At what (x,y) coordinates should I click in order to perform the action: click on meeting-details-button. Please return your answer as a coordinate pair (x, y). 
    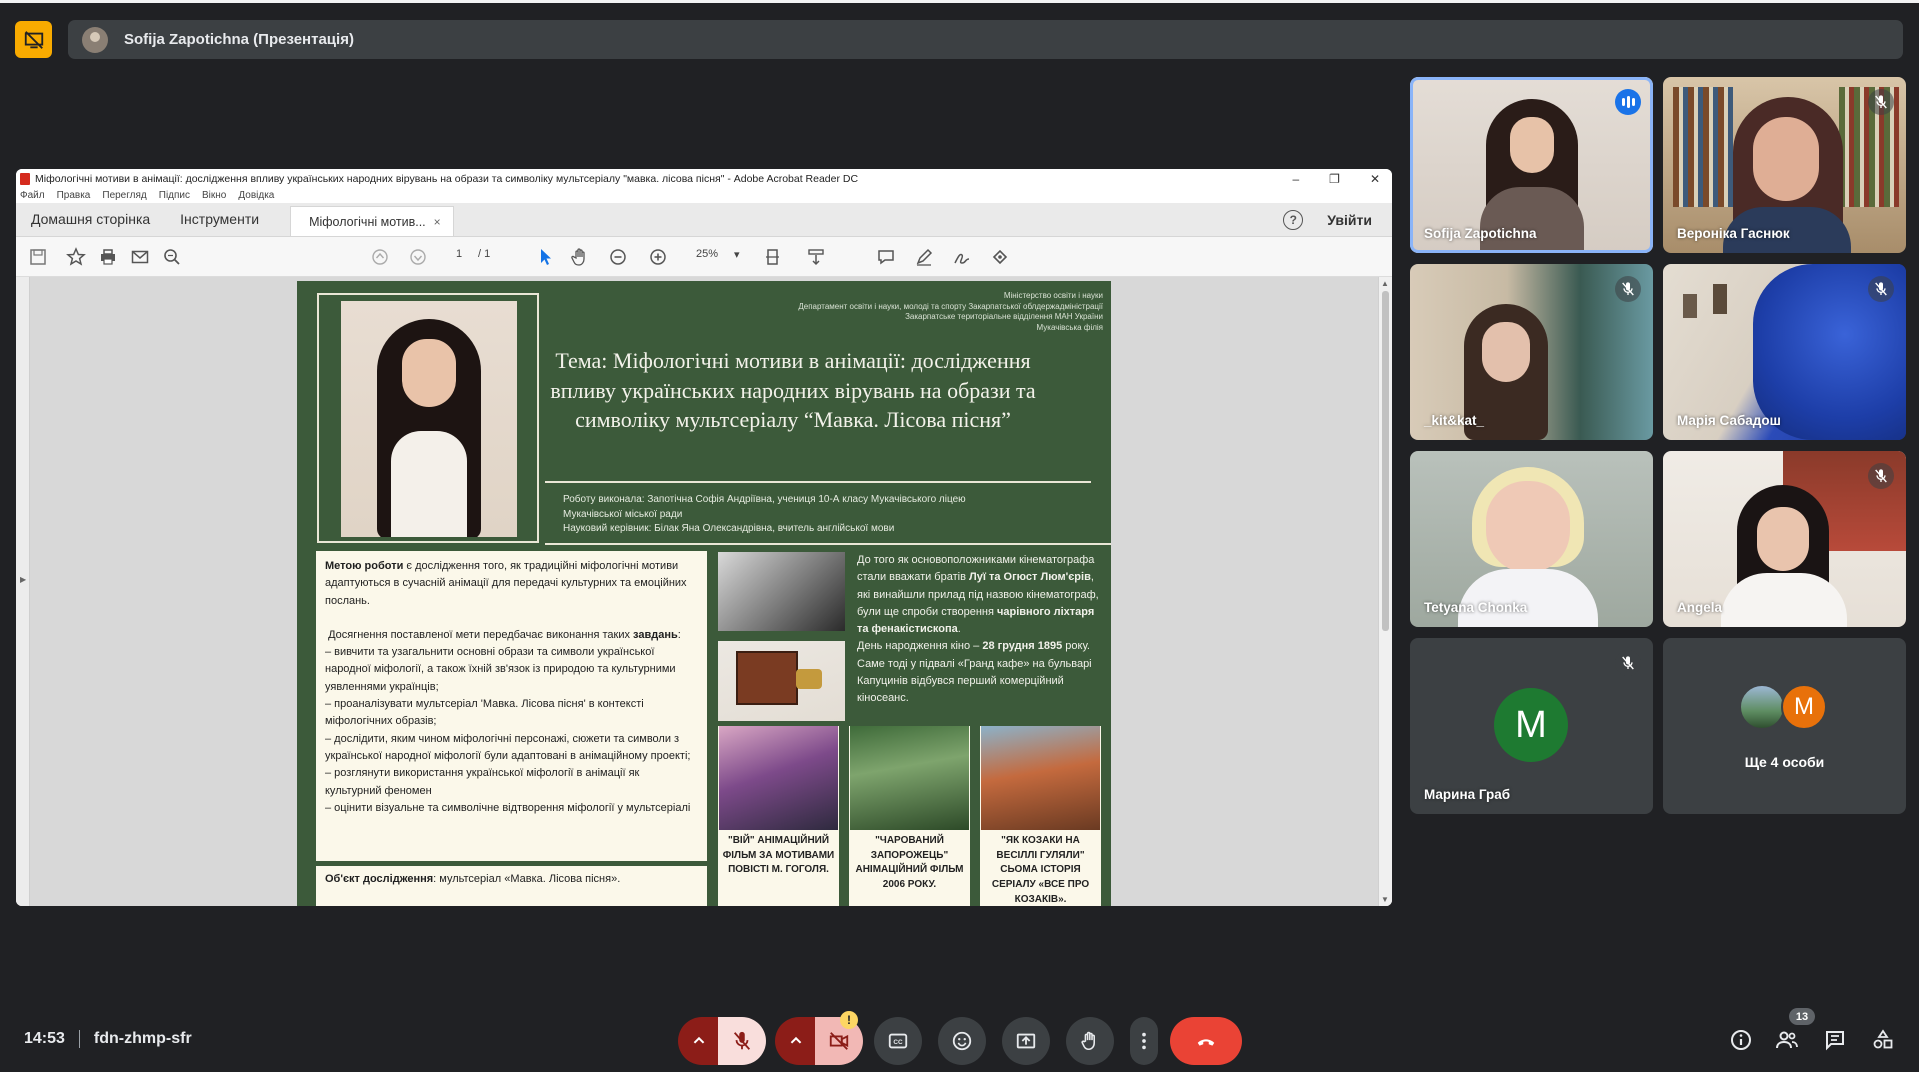
    Looking at the image, I should click on (1741, 1040).